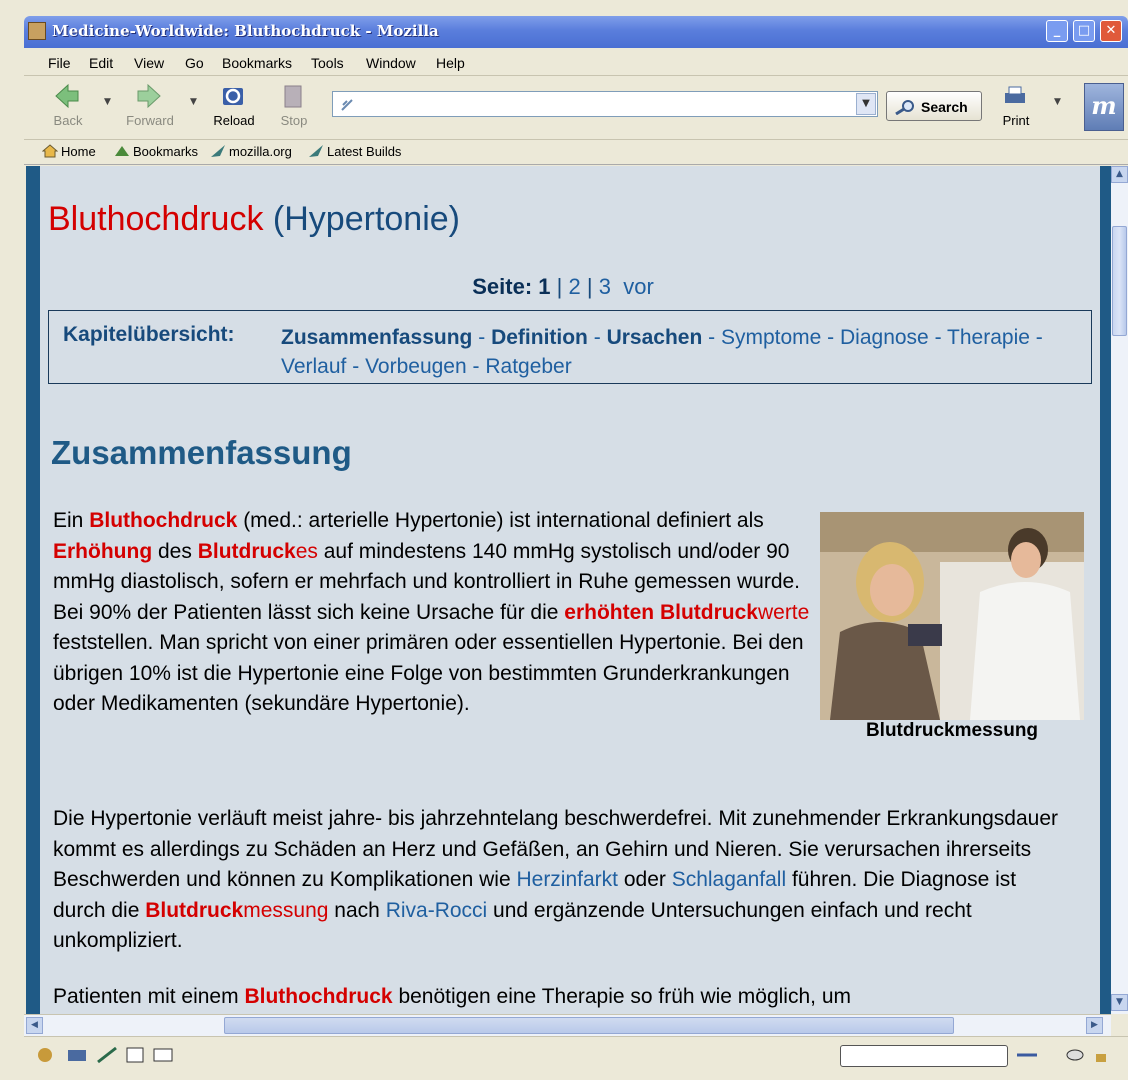 The height and width of the screenshot is (1080, 1128). I want to click on keyword-link: erhöhten Blutdruck, so click(661, 612).